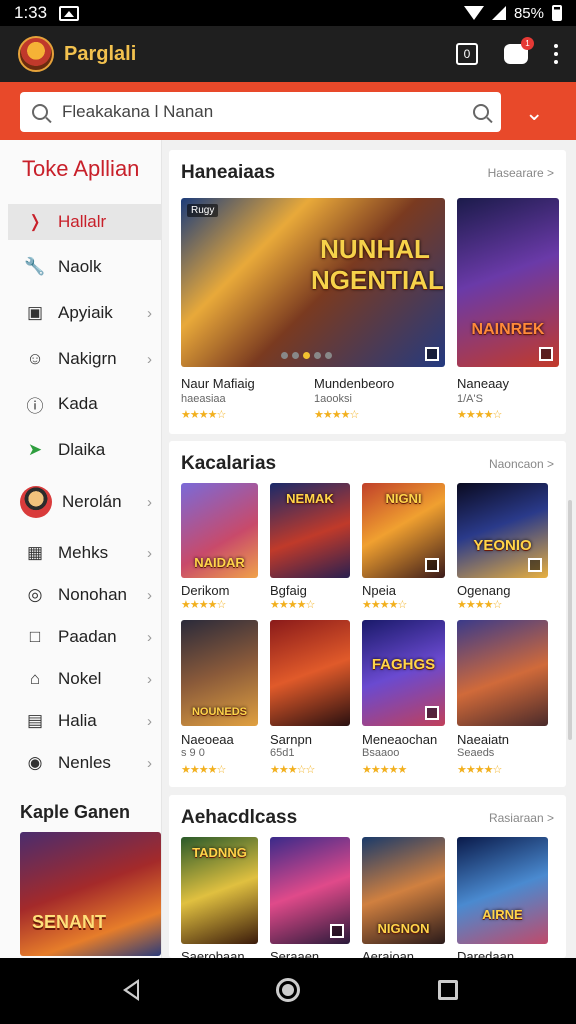  What do you see at coordinates (570, 620) in the screenshot?
I see `scrollbar` at bounding box center [570, 620].